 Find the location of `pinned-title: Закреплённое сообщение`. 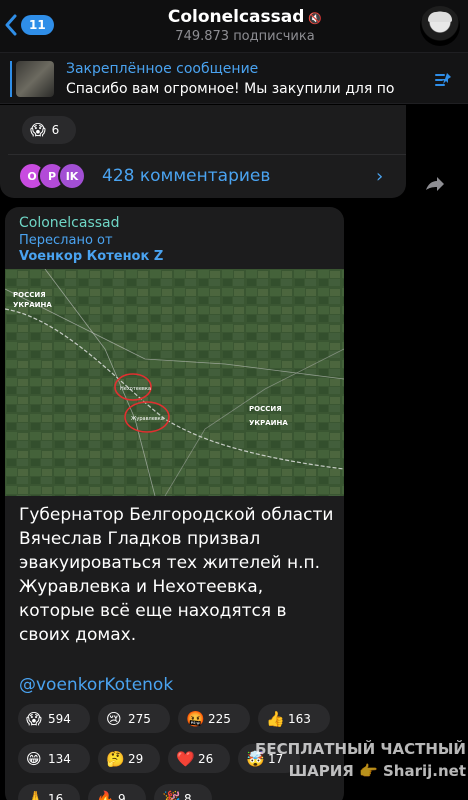

pinned-title: Закреплённое сообщение is located at coordinates (162, 69).